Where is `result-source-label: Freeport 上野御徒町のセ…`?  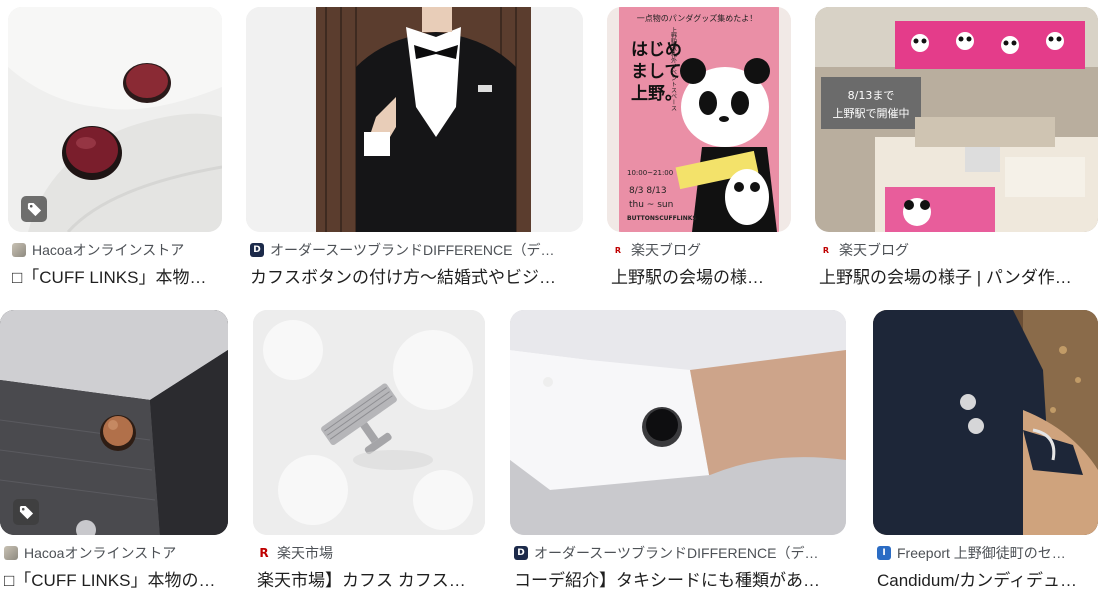
result-source-label: Freeport 上野御徒町のセ… is located at coordinates (981, 553).